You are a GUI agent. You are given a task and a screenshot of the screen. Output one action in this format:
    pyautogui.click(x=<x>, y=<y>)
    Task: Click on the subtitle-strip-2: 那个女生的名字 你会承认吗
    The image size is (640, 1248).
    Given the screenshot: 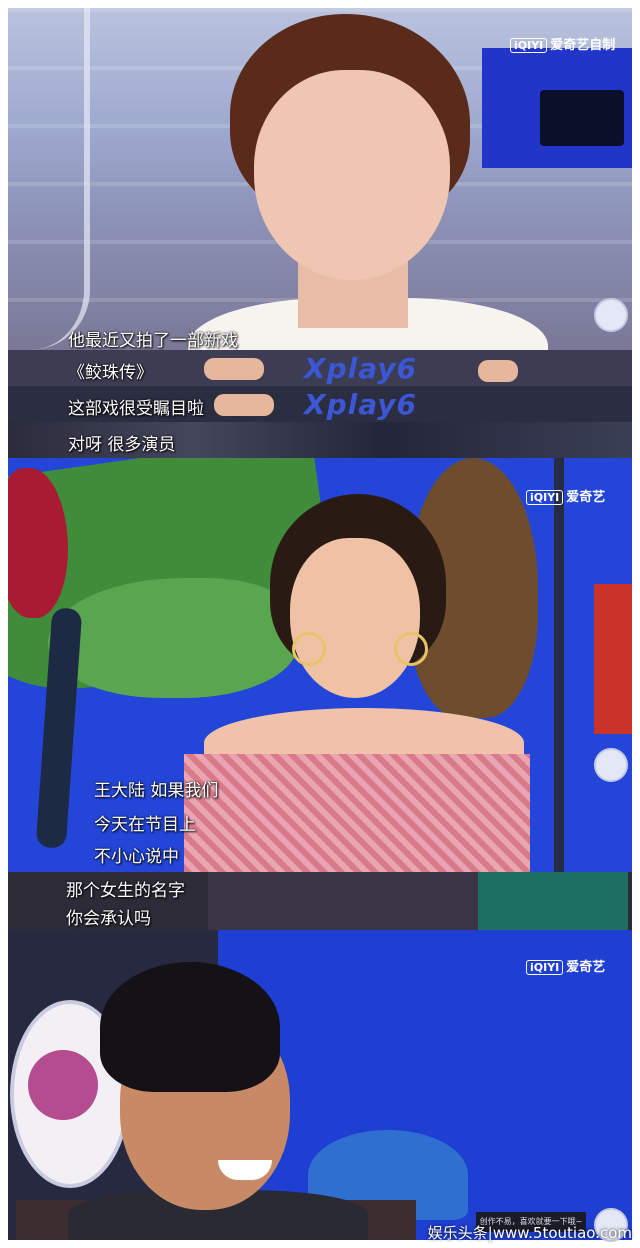 What is the action you would take?
    pyautogui.click(x=320, y=901)
    